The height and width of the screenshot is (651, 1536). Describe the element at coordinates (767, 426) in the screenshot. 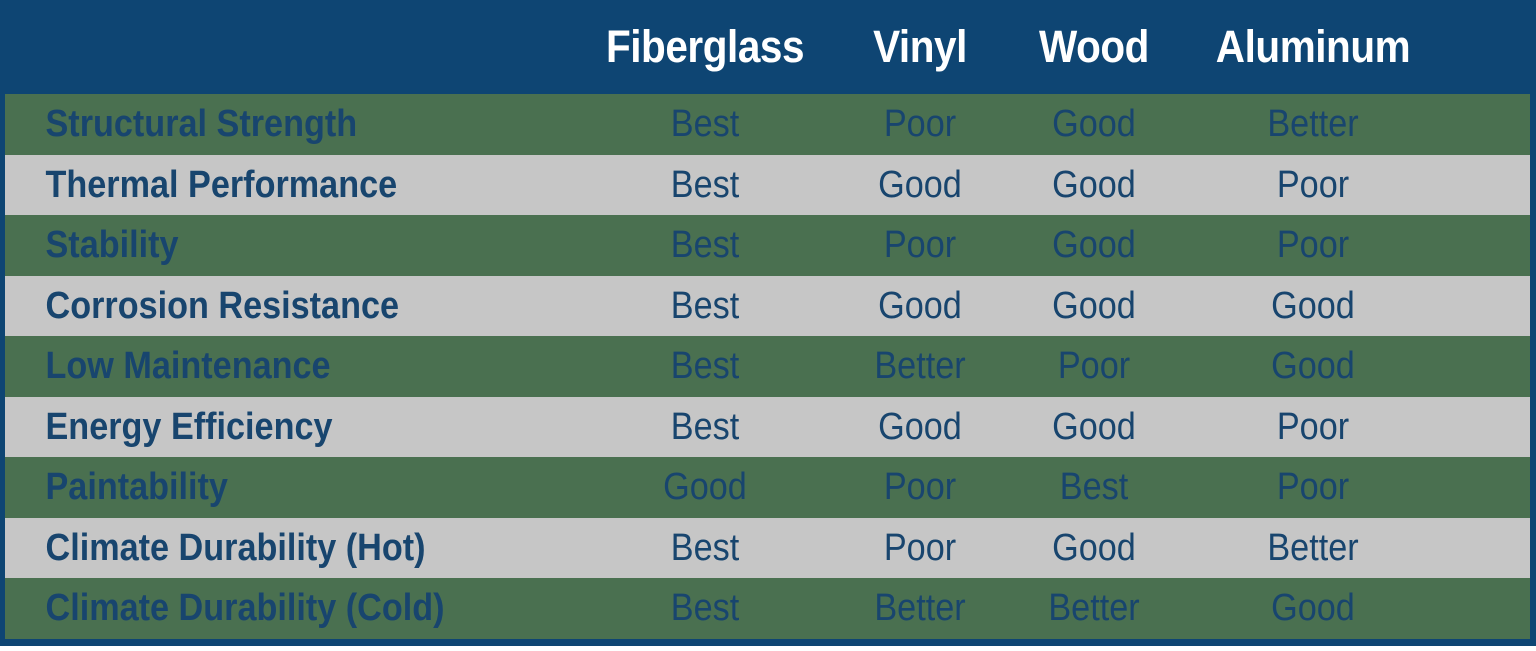

I see `table-row: Energy Efficiency Best Good Good Poor` at that location.